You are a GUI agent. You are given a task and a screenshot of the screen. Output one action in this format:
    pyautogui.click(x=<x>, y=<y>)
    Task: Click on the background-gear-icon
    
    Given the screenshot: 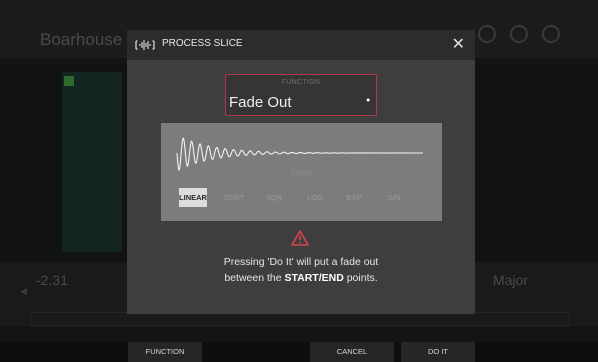 What is the action you would take?
    pyautogui.click(x=487, y=34)
    